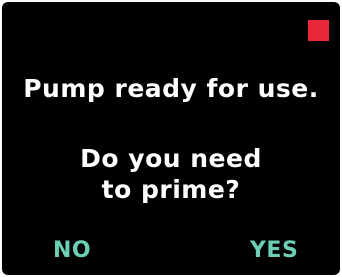 This screenshot has width=342, height=277. I want to click on no-button: NO, so click(72, 251).